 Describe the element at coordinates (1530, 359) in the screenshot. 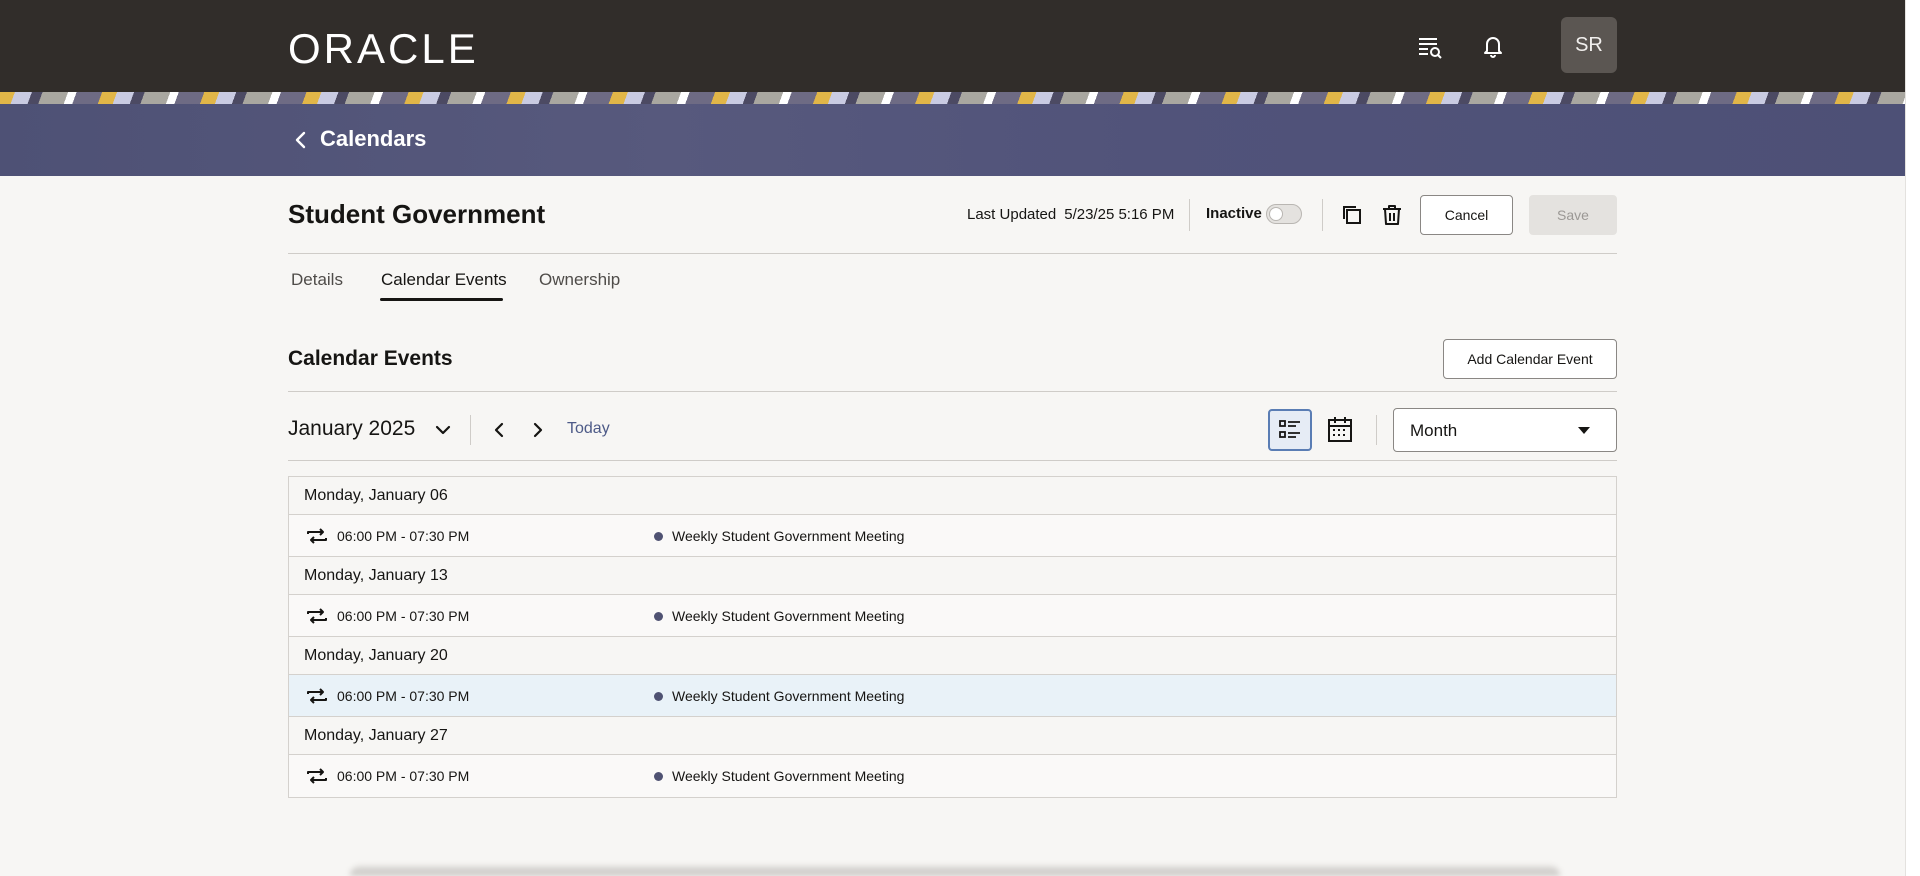

I see `add-calendar-event-button: Add Calendar Event` at that location.